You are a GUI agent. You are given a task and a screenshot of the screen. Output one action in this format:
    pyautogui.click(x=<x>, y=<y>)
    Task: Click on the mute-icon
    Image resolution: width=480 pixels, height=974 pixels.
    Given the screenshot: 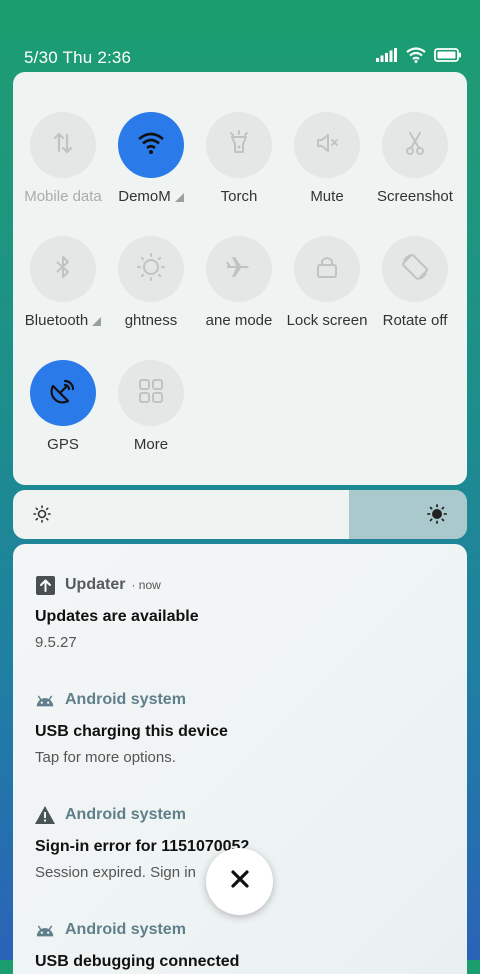 What is the action you would take?
    pyautogui.click(x=327, y=145)
    